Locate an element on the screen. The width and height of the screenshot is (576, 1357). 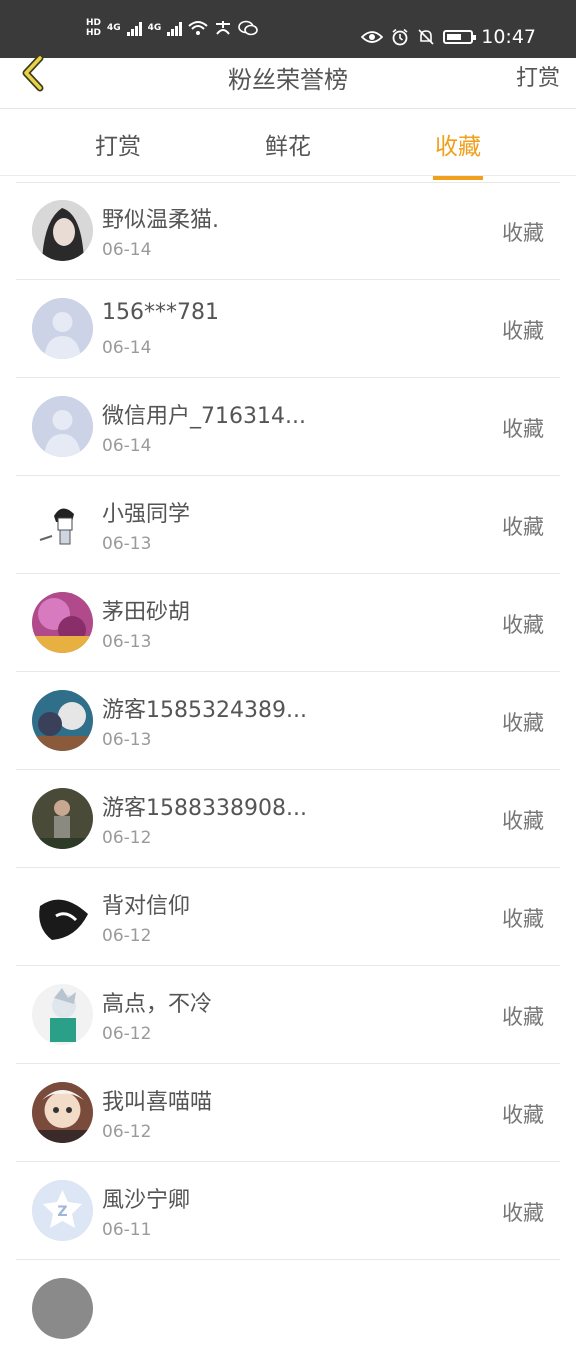
active-tab-indicator is located at coordinates (458, 178).